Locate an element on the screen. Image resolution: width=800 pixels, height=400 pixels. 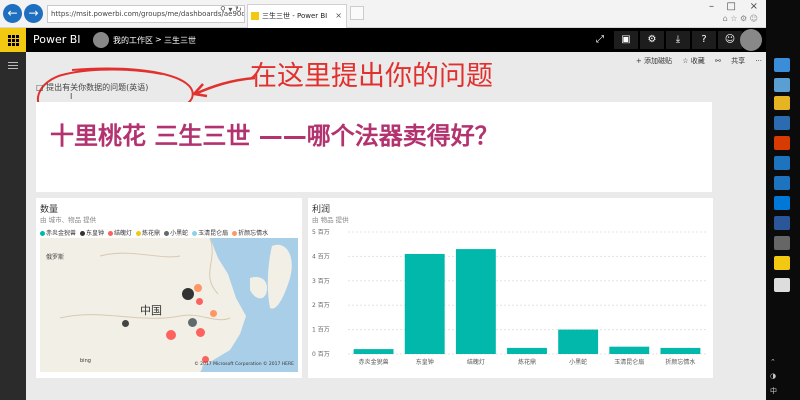
add-tile-button: + 添加磁贴 is located at coordinates (654, 61).